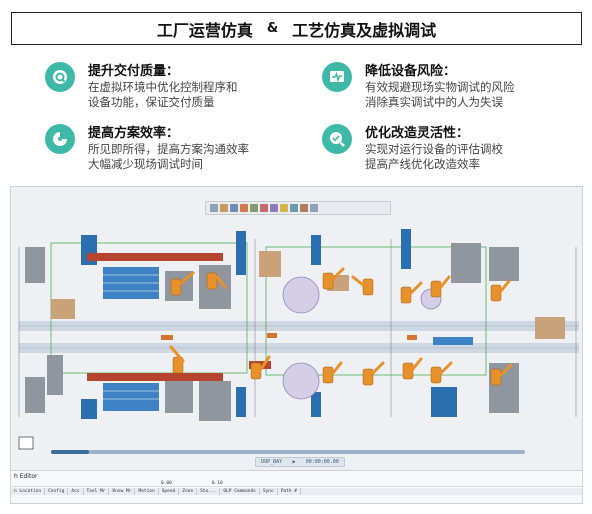 Image resolution: width=592 pixels, height=514 pixels. What do you see at coordinates (322, 462) in the screenshot?
I see `player-time: 00:00:00.00` at bounding box center [322, 462].